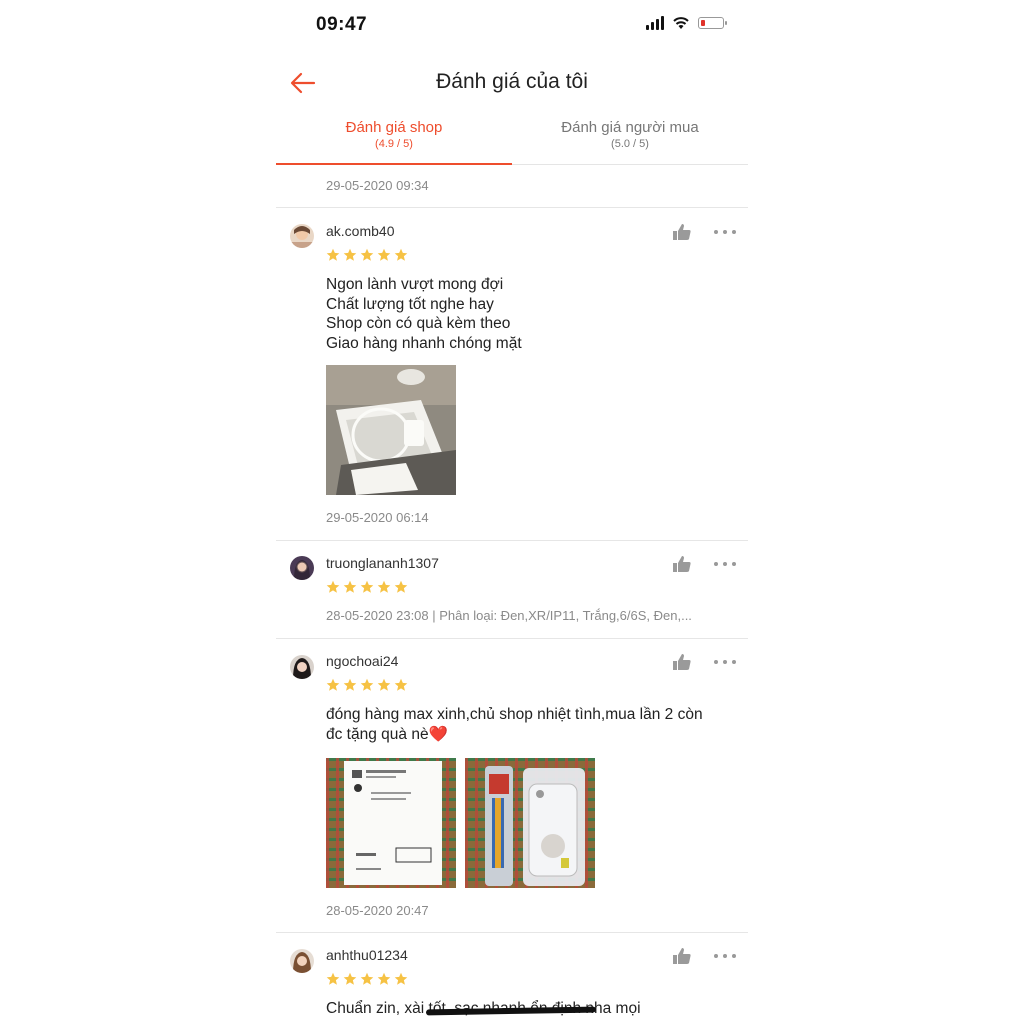  I want to click on review-date: 29-05-2020 09:34, so click(377, 185).